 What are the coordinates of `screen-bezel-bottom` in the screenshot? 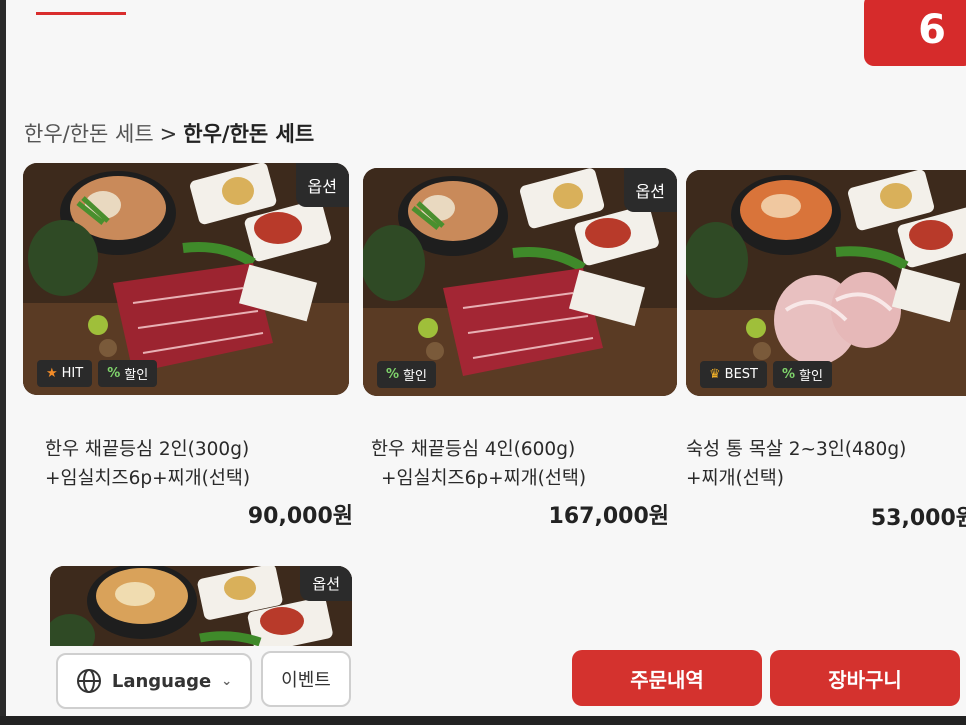 It's located at (483, 720).